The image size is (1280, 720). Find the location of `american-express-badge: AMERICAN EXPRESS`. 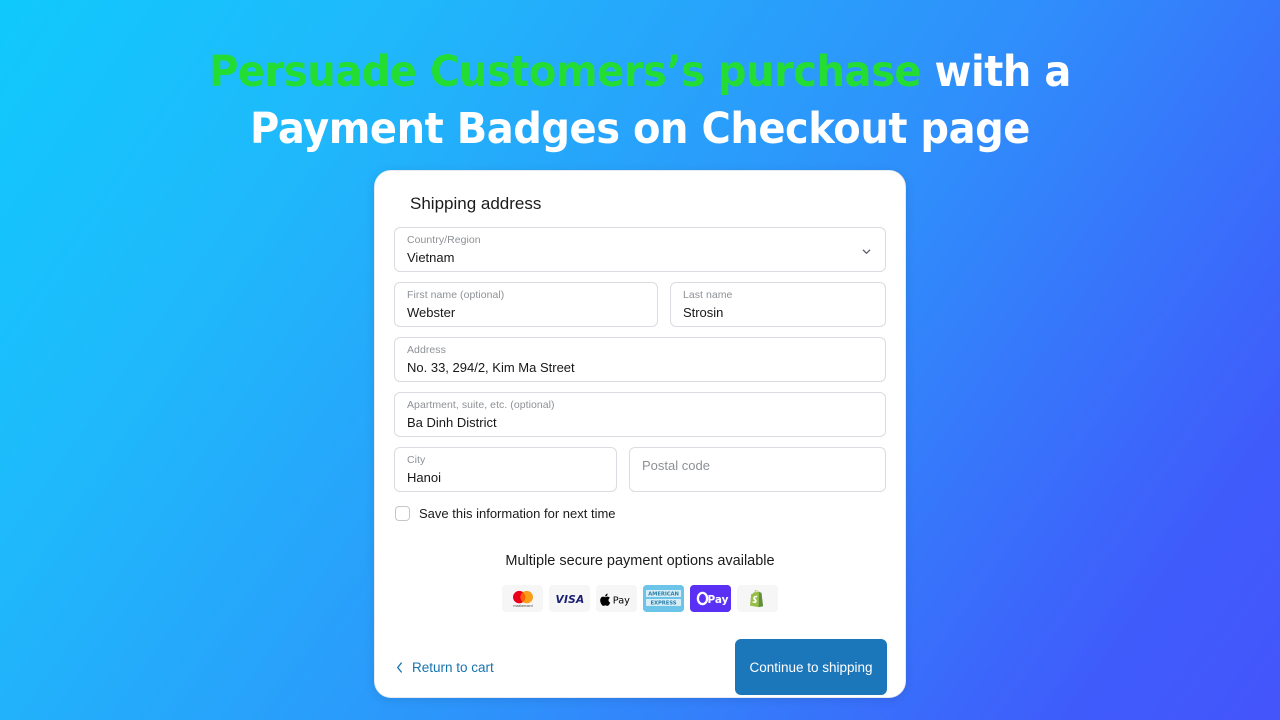

american-express-badge: AMERICAN EXPRESS is located at coordinates (663, 598).